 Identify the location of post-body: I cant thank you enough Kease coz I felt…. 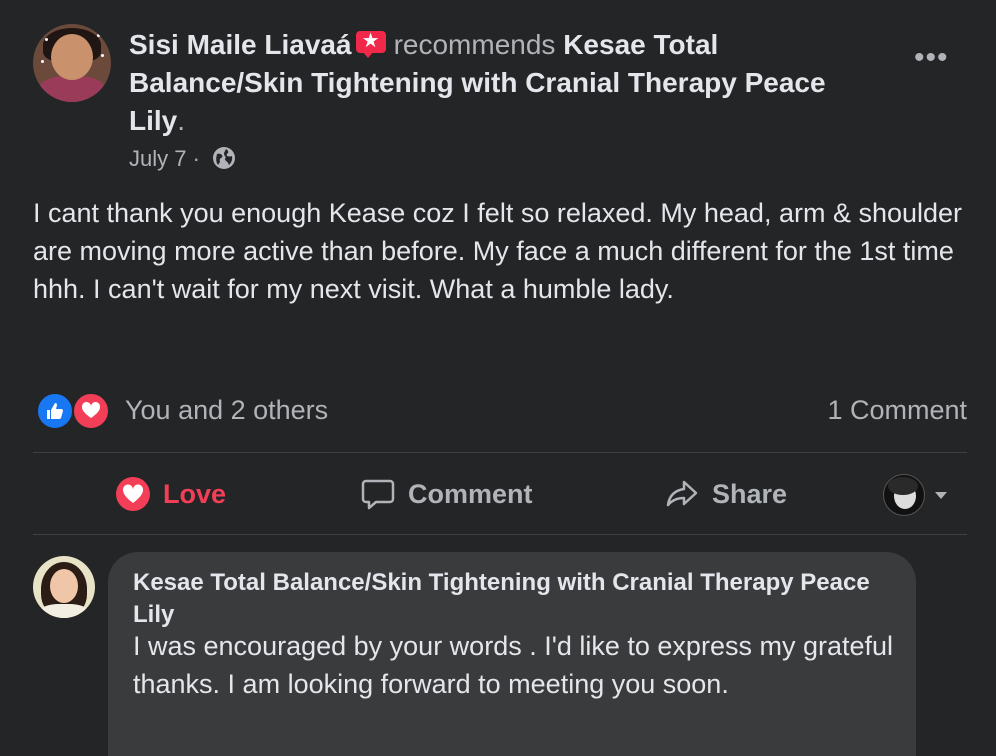
(498, 251).